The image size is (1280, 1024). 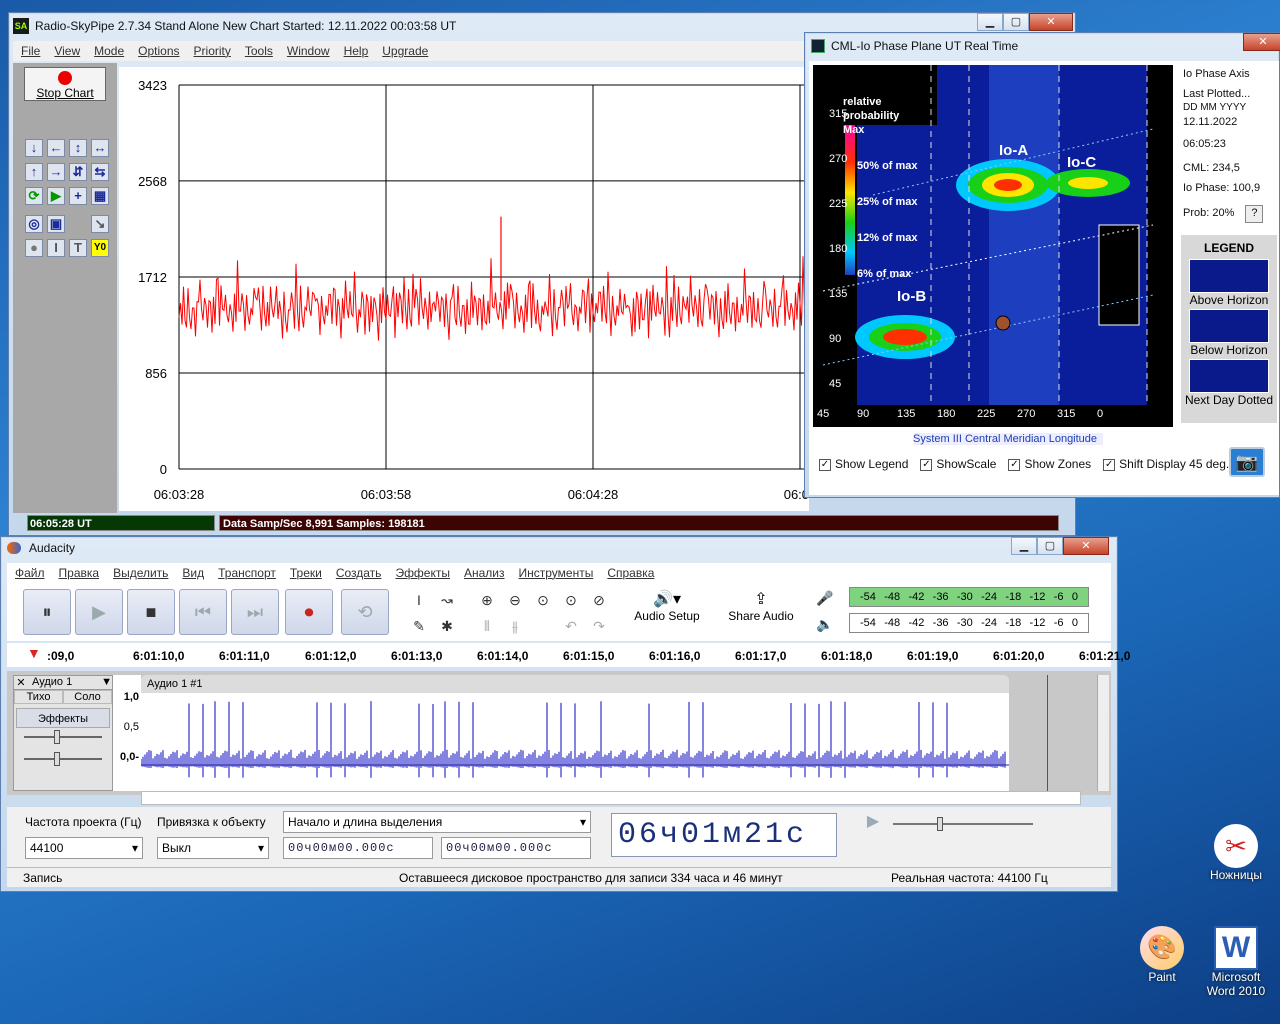 I want to click on grid-icon: ▦, so click(x=100, y=196).